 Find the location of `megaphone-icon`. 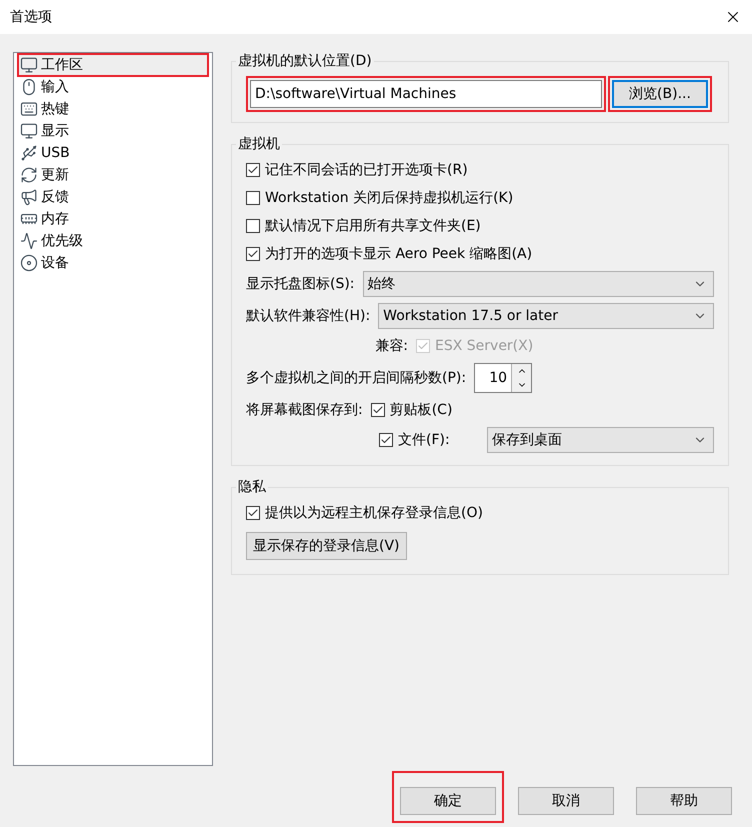

megaphone-icon is located at coordinates (29, 197).